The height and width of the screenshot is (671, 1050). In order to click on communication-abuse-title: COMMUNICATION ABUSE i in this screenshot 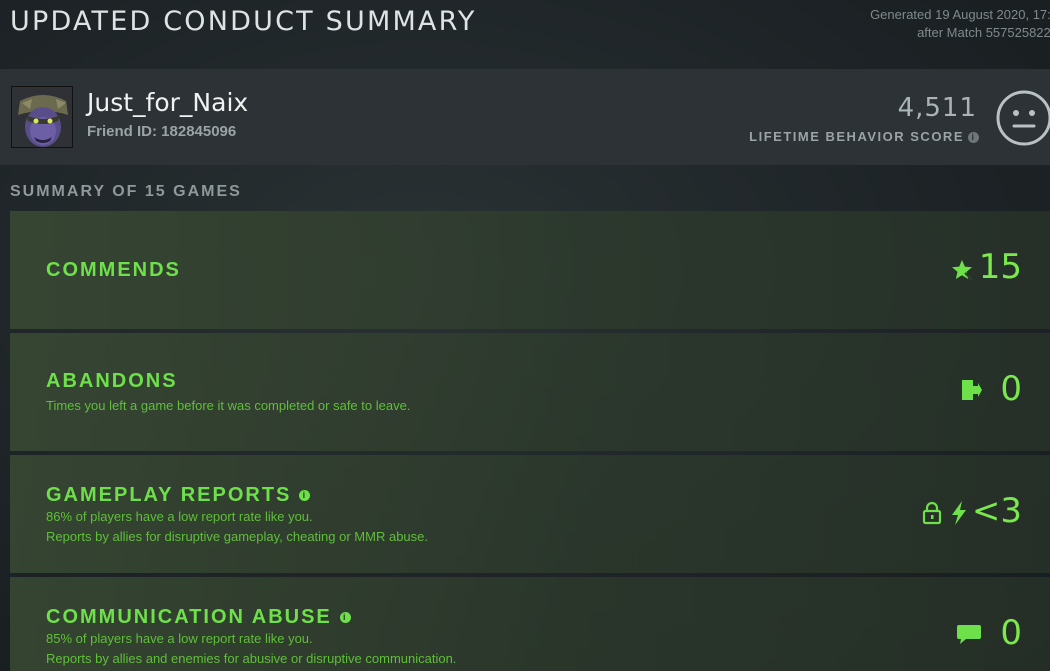, I will do `click(198, 617)`.